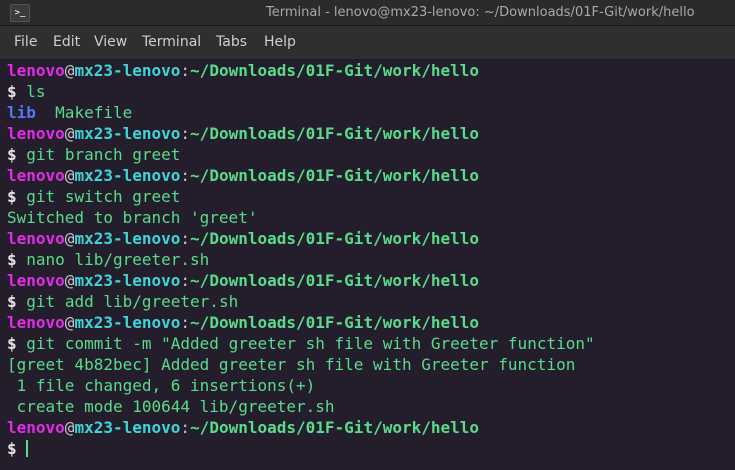 This screenshot has width=735, height=470. What do you see at coordinates (36, 91) in the screenshot?
I see `command-text: ls` at bounding box center [36, 91].